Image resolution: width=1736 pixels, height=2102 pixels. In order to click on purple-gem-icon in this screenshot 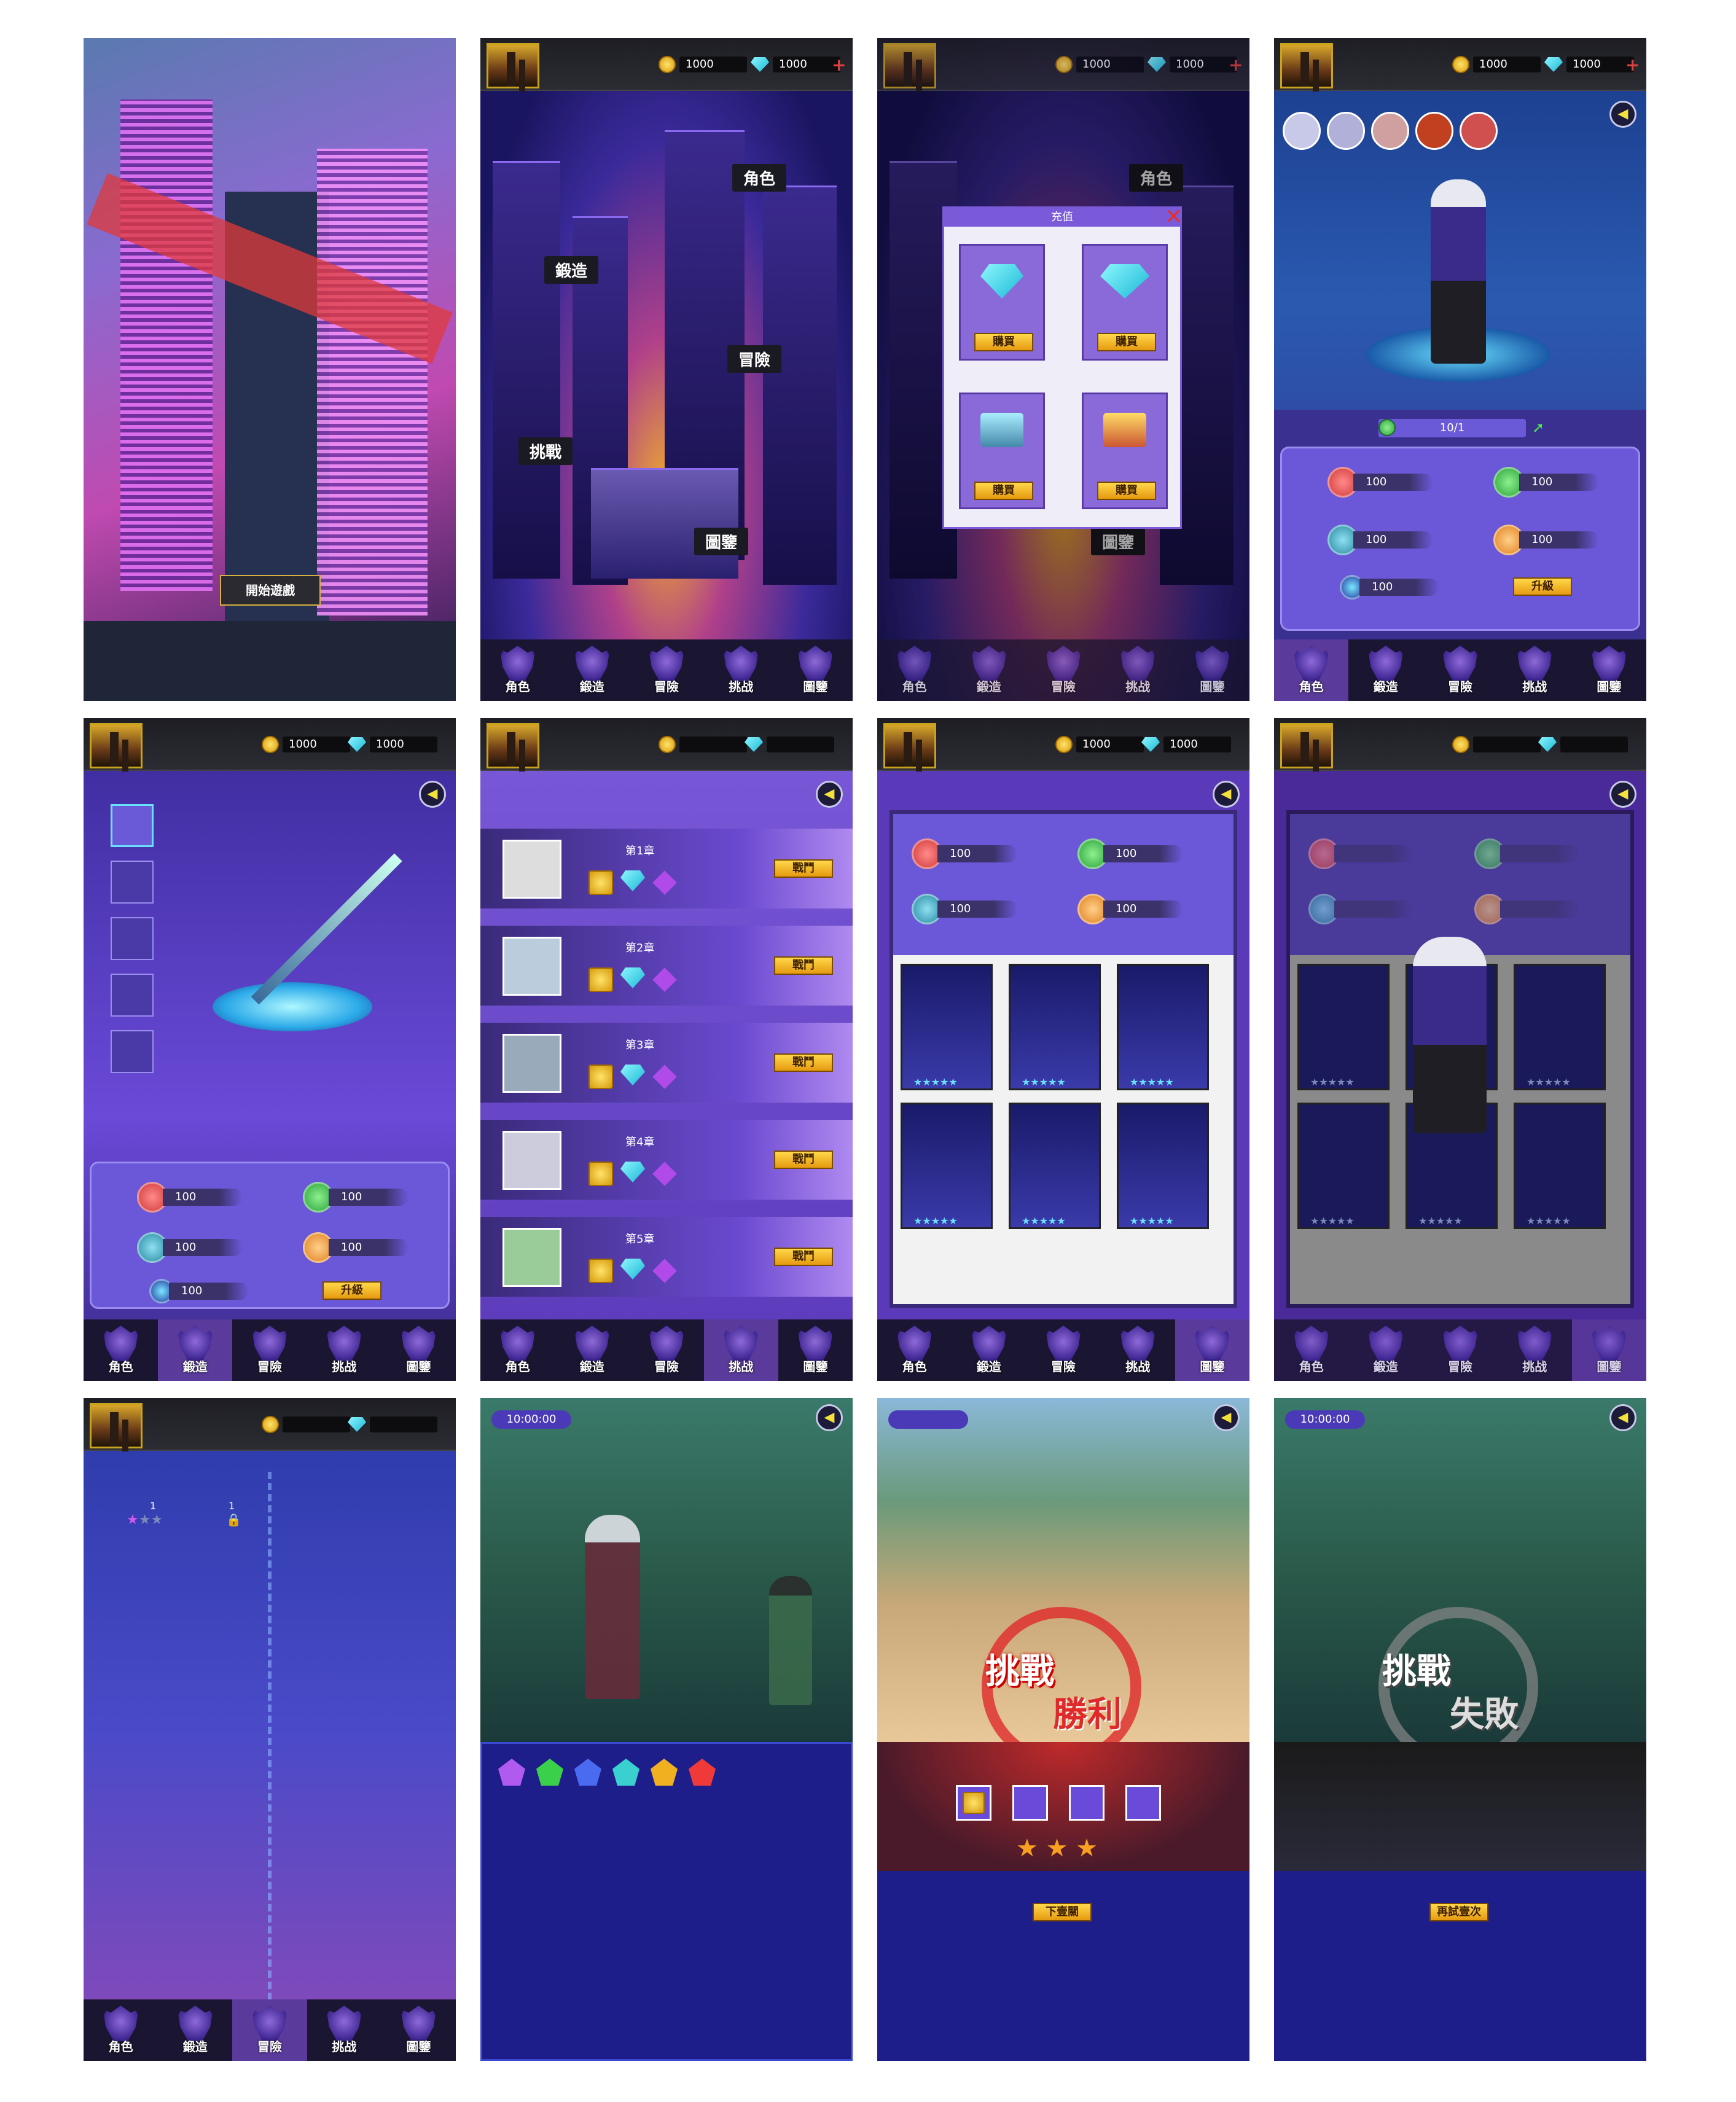, I will do `click(511, 1773)`.